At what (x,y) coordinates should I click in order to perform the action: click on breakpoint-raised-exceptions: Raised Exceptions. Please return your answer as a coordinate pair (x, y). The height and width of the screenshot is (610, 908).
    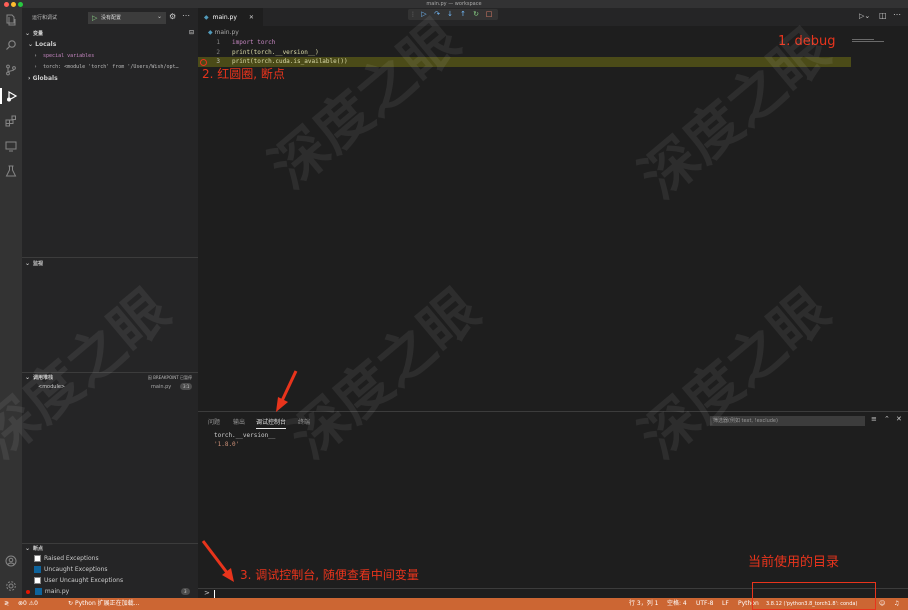
    Looking at the image, I should click on (66, 558).